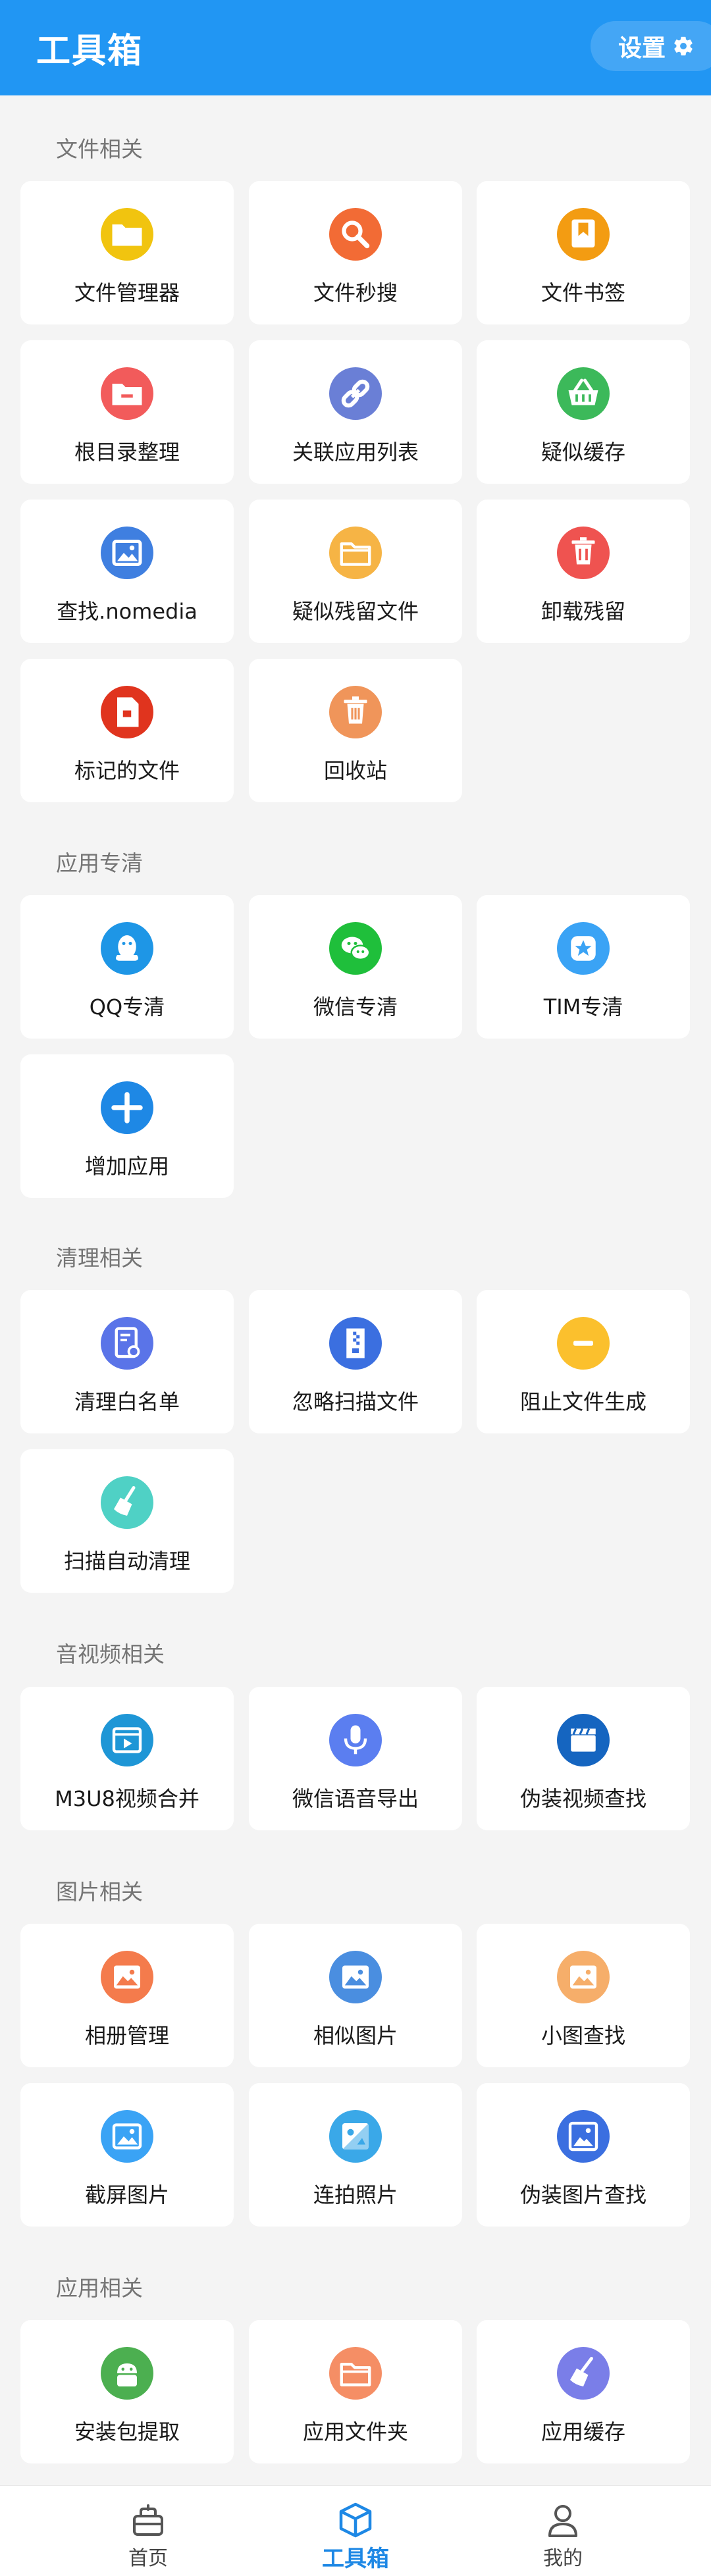 Image resolution: width=711 pixels, height=2576 pixels. I want to click on tool-card-label: 小图查找, so click(582, 2035).